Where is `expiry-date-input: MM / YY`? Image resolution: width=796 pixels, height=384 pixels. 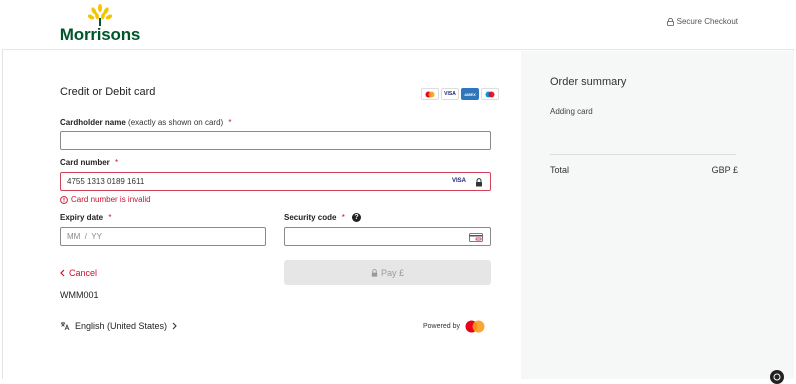 expiry-date-input: MM / YY is located at coordinates (163, 236).